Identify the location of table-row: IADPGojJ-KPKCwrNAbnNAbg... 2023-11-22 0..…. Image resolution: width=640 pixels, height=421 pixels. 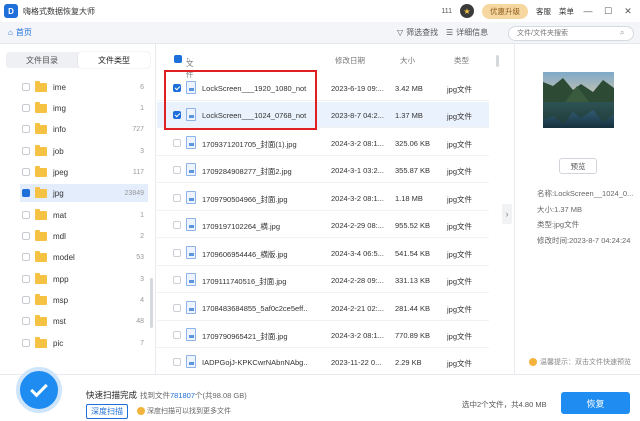
(323, 362).